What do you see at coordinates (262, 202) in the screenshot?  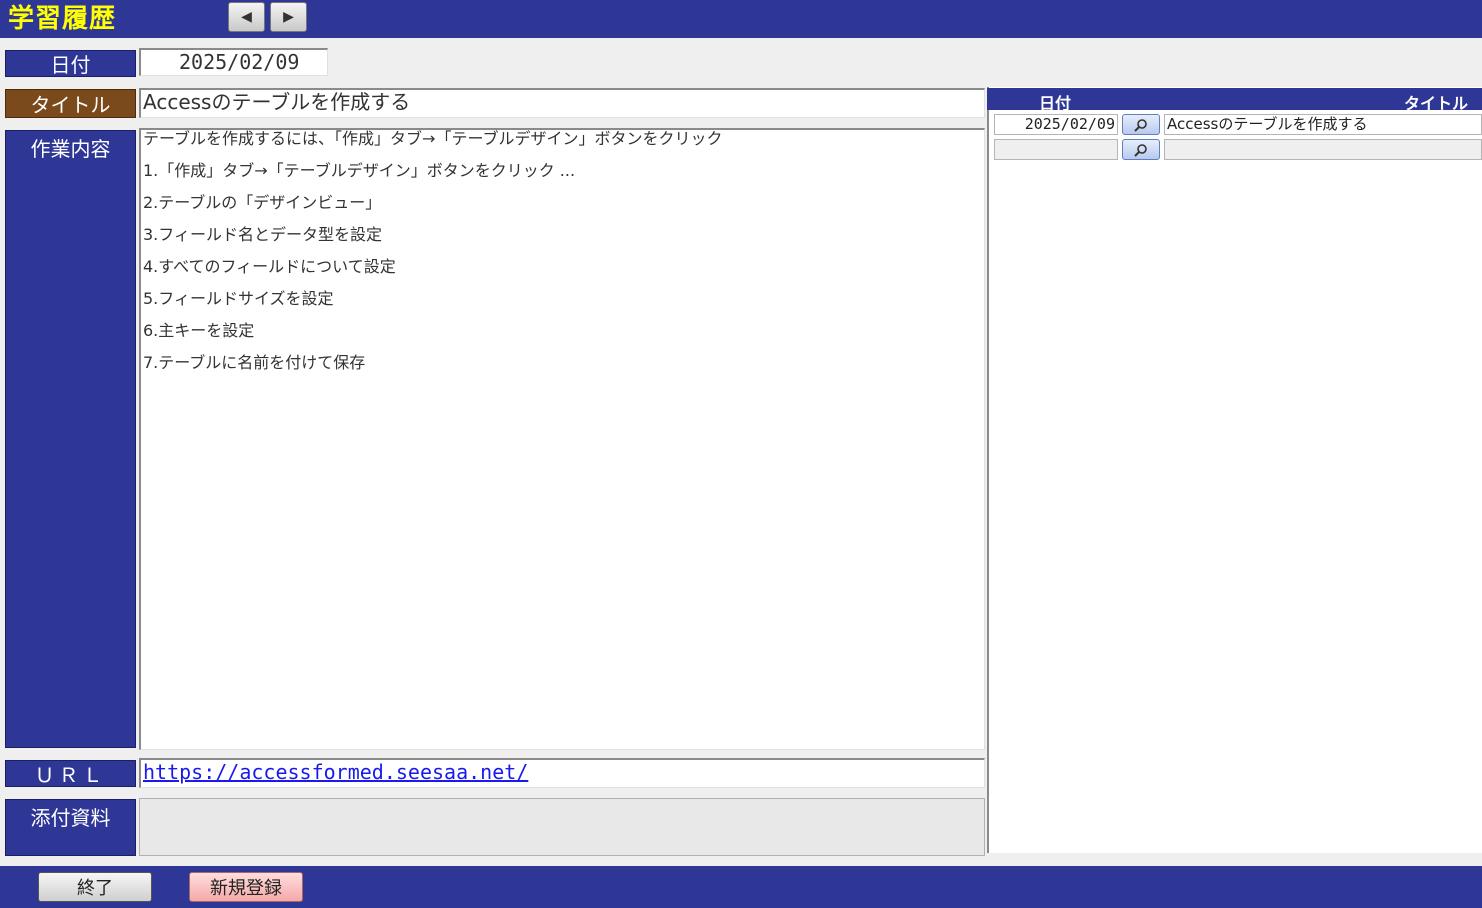 I see `content-line: 2.テーブルの「デザインビュー」` at bounding box center [262, 202].